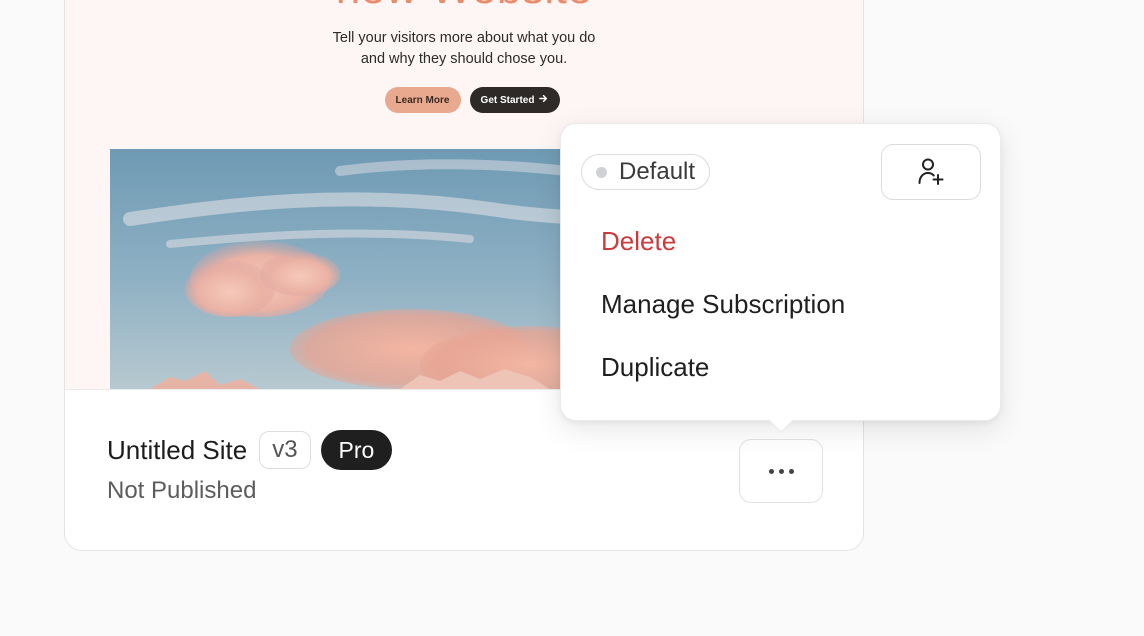 The width and height of the screenshot is (1144, 636). What do you see at coordinates (182, 490) in the screenshot?
I see `publish-status: Not Published` at bounding box center [182, 490].